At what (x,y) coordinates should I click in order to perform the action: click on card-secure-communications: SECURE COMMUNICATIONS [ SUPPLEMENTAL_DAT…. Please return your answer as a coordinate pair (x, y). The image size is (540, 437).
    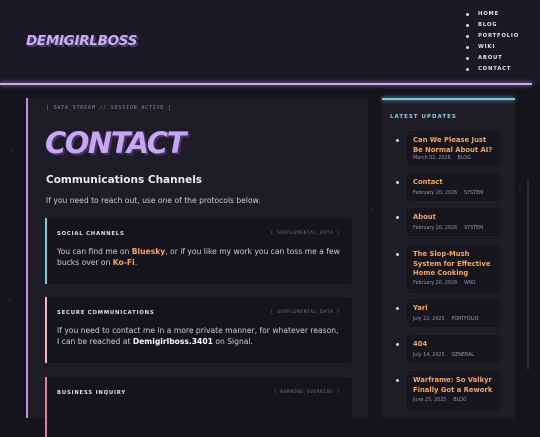
    Looking at the image, I should click on (198, 330).